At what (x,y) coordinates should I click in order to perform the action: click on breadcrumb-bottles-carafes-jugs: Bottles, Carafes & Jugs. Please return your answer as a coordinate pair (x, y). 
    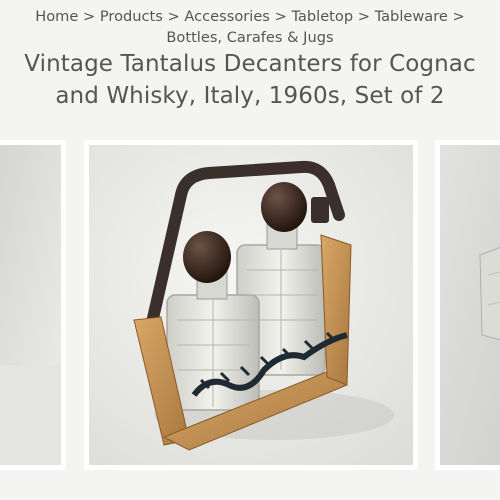
    Looking at the image, I should click on (249, 37).